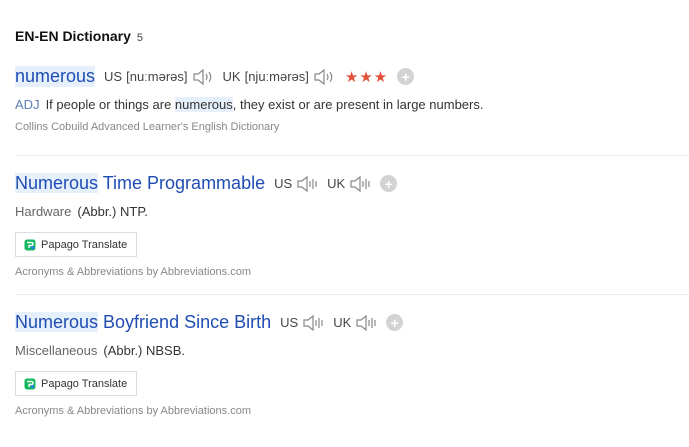  I want to click on definition-highlight: numerous, so click(203, 104).